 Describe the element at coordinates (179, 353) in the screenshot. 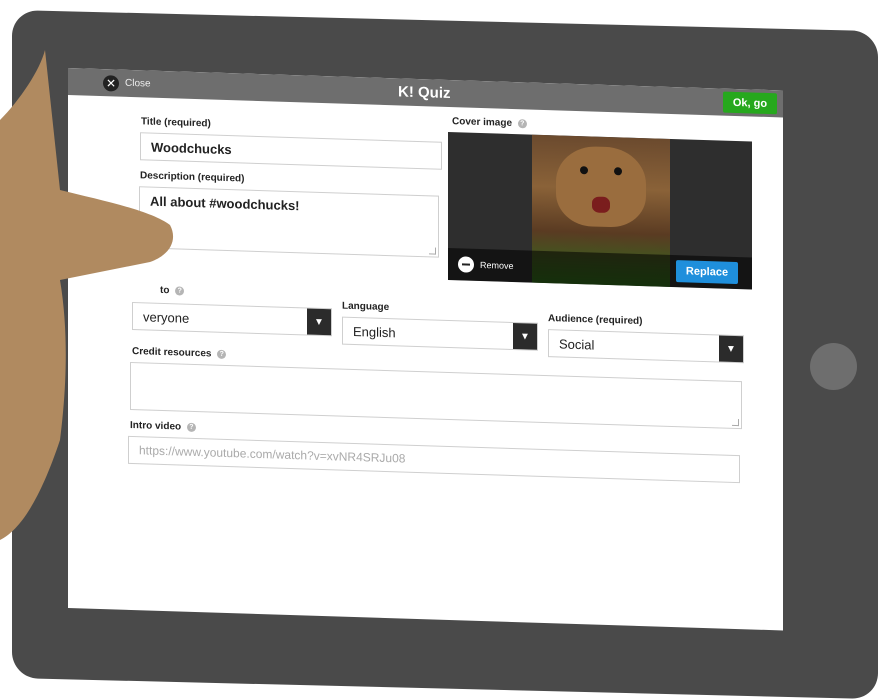

I see `credit-resources-label: Credit resources ?` at that location.